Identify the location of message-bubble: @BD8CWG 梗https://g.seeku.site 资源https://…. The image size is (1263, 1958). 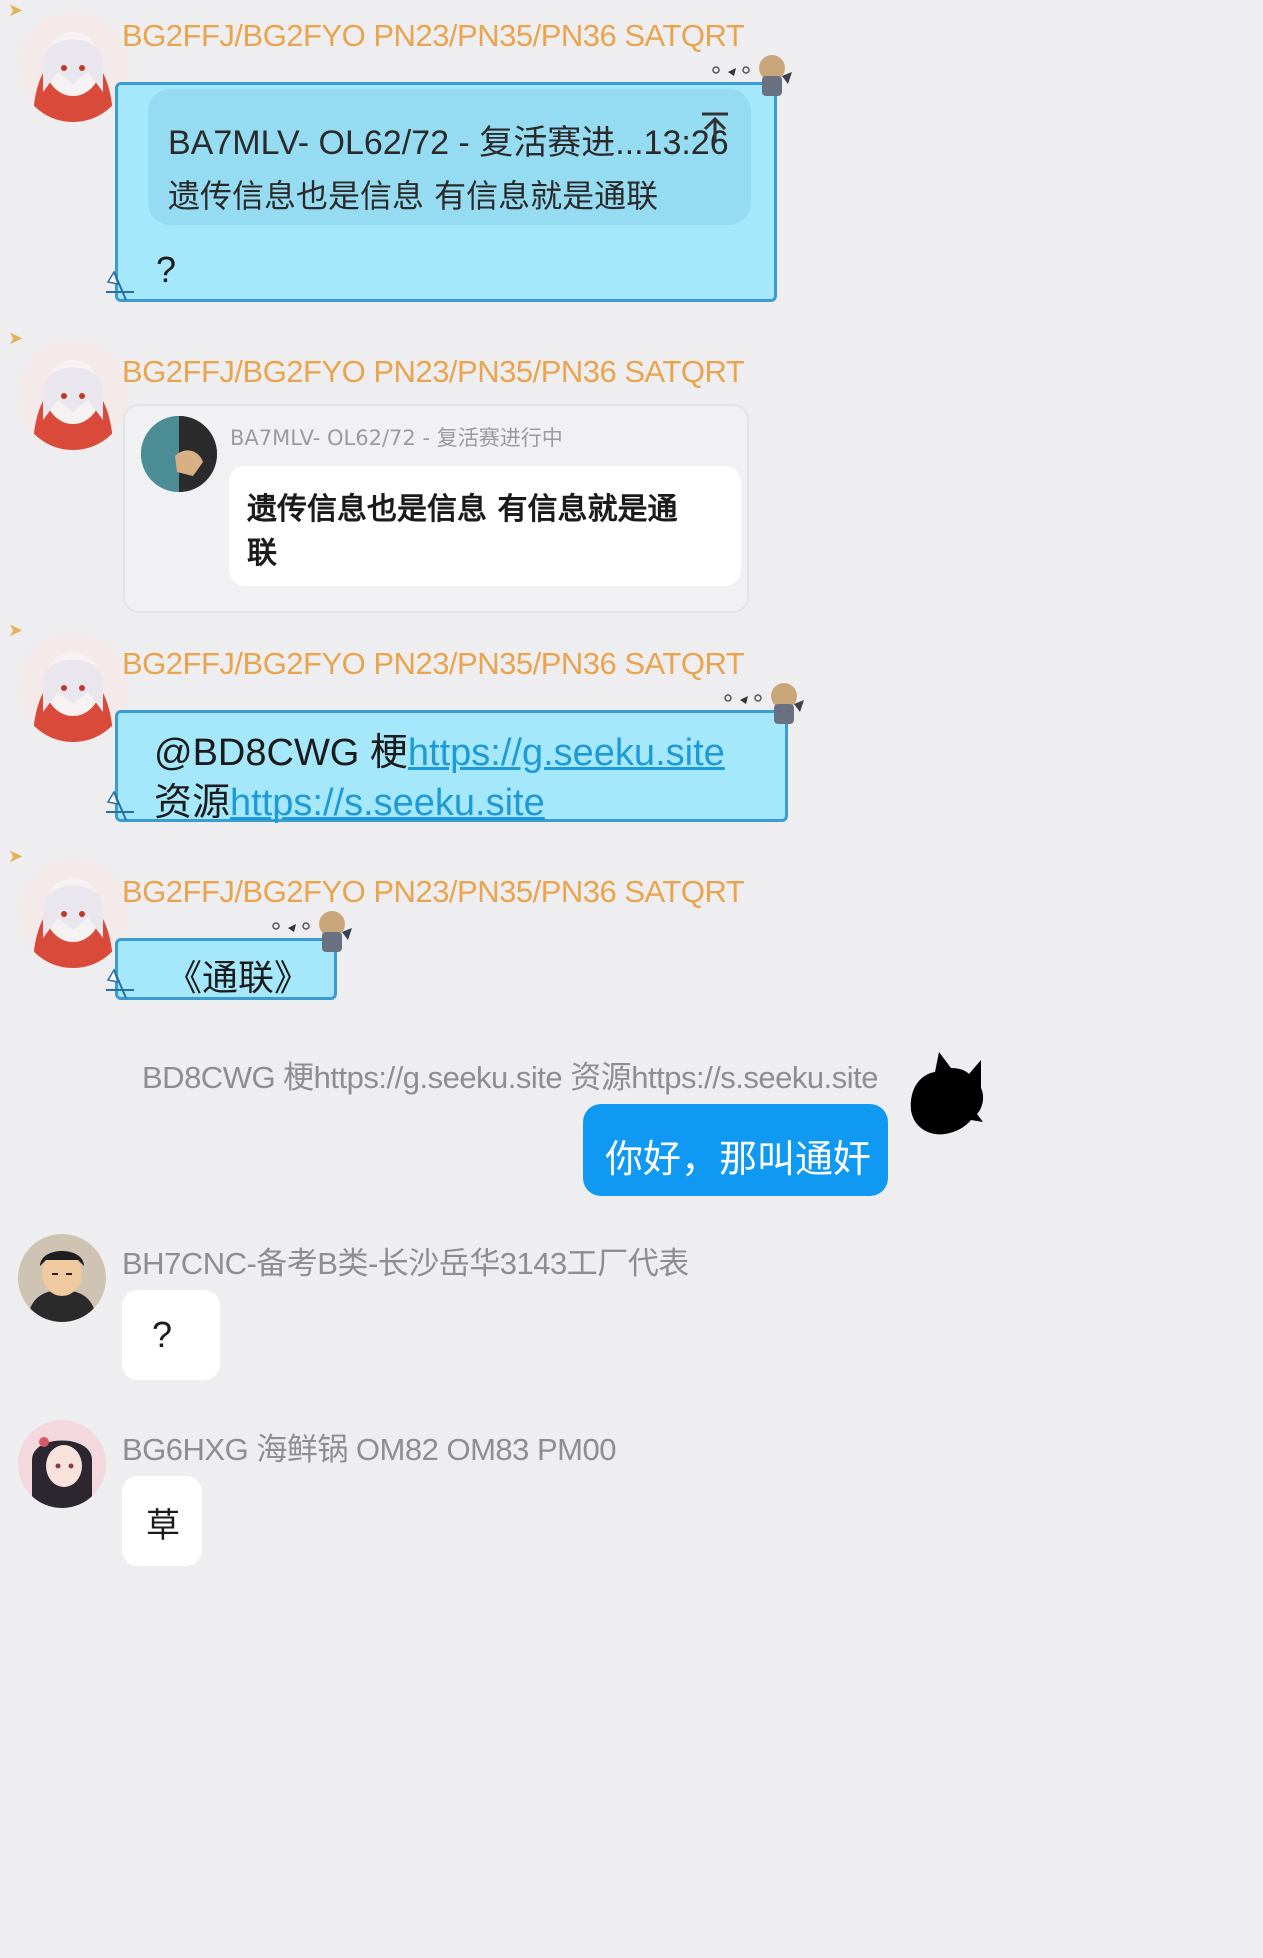
(451, 767).